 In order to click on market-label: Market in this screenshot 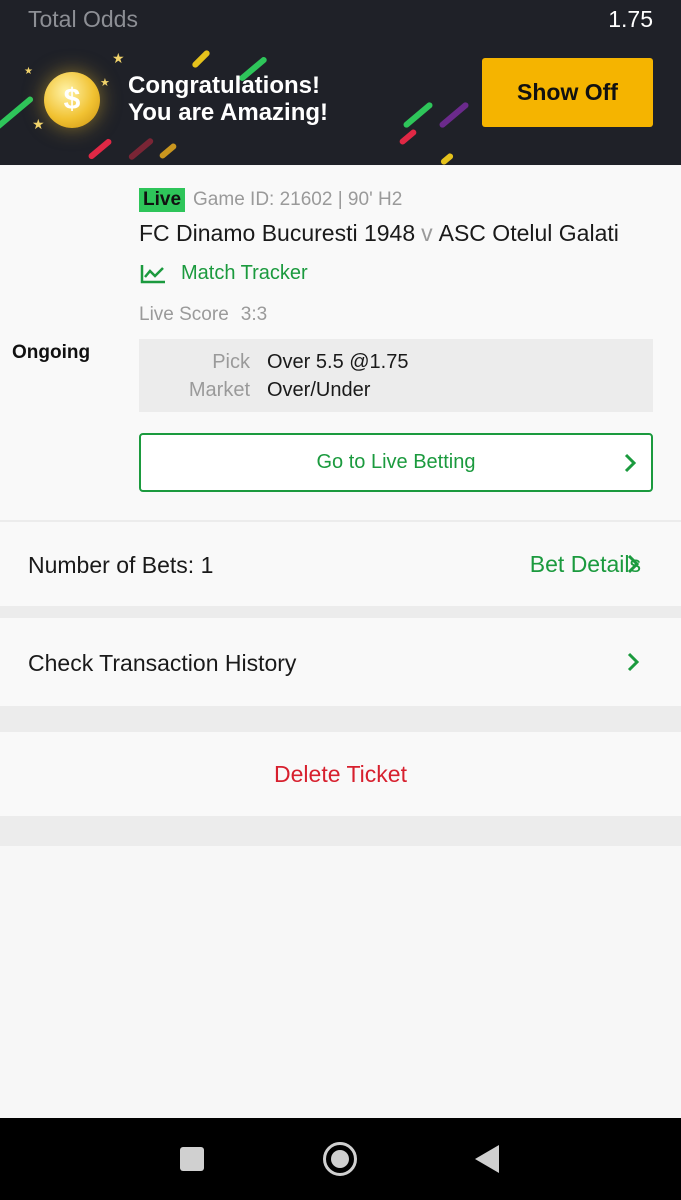, I will do `click(219, 390)`.